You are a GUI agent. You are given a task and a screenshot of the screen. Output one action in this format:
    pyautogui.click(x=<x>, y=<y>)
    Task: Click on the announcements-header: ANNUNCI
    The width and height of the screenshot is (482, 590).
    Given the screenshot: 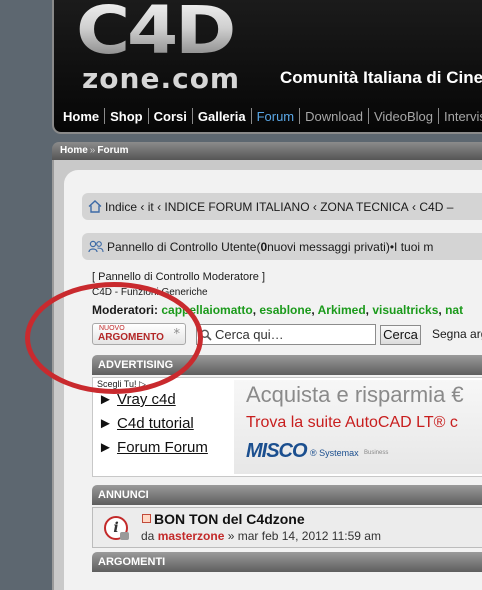 What is the action you would take?
    pyautogui.click(x=287, y=495)
    